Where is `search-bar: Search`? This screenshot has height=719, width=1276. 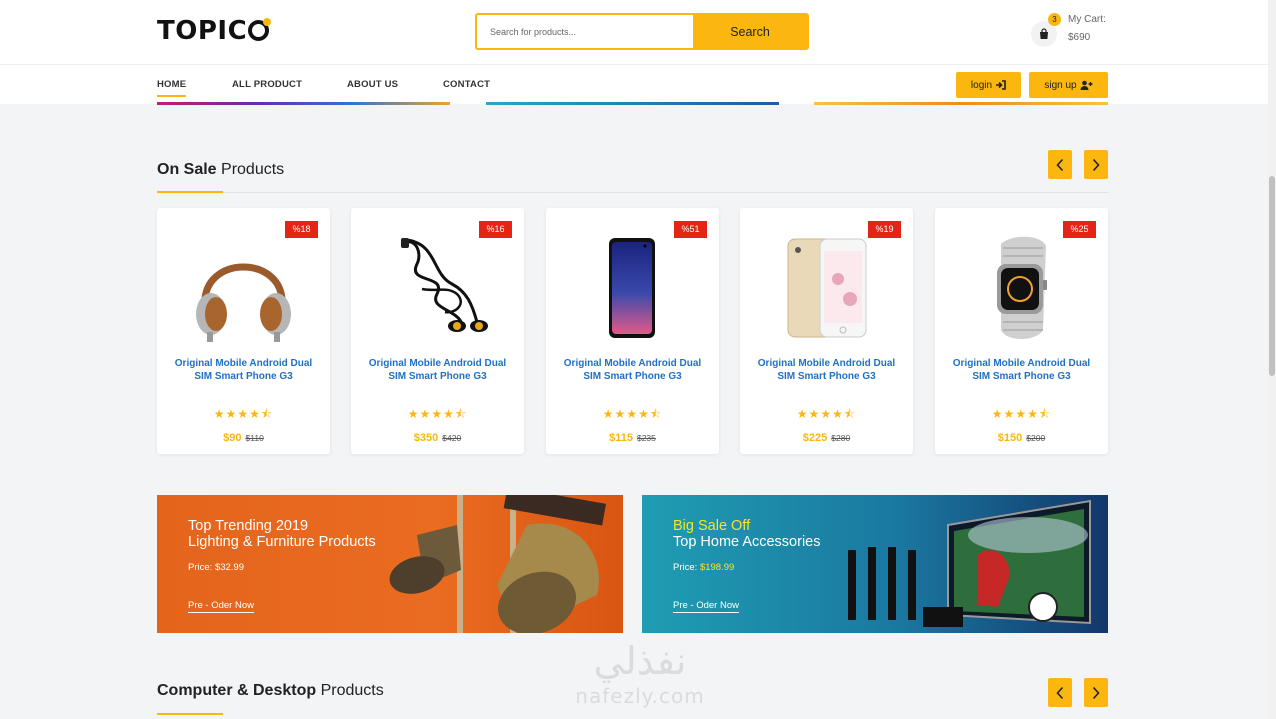
search-bar: Search is located at coordinates (642, 31).